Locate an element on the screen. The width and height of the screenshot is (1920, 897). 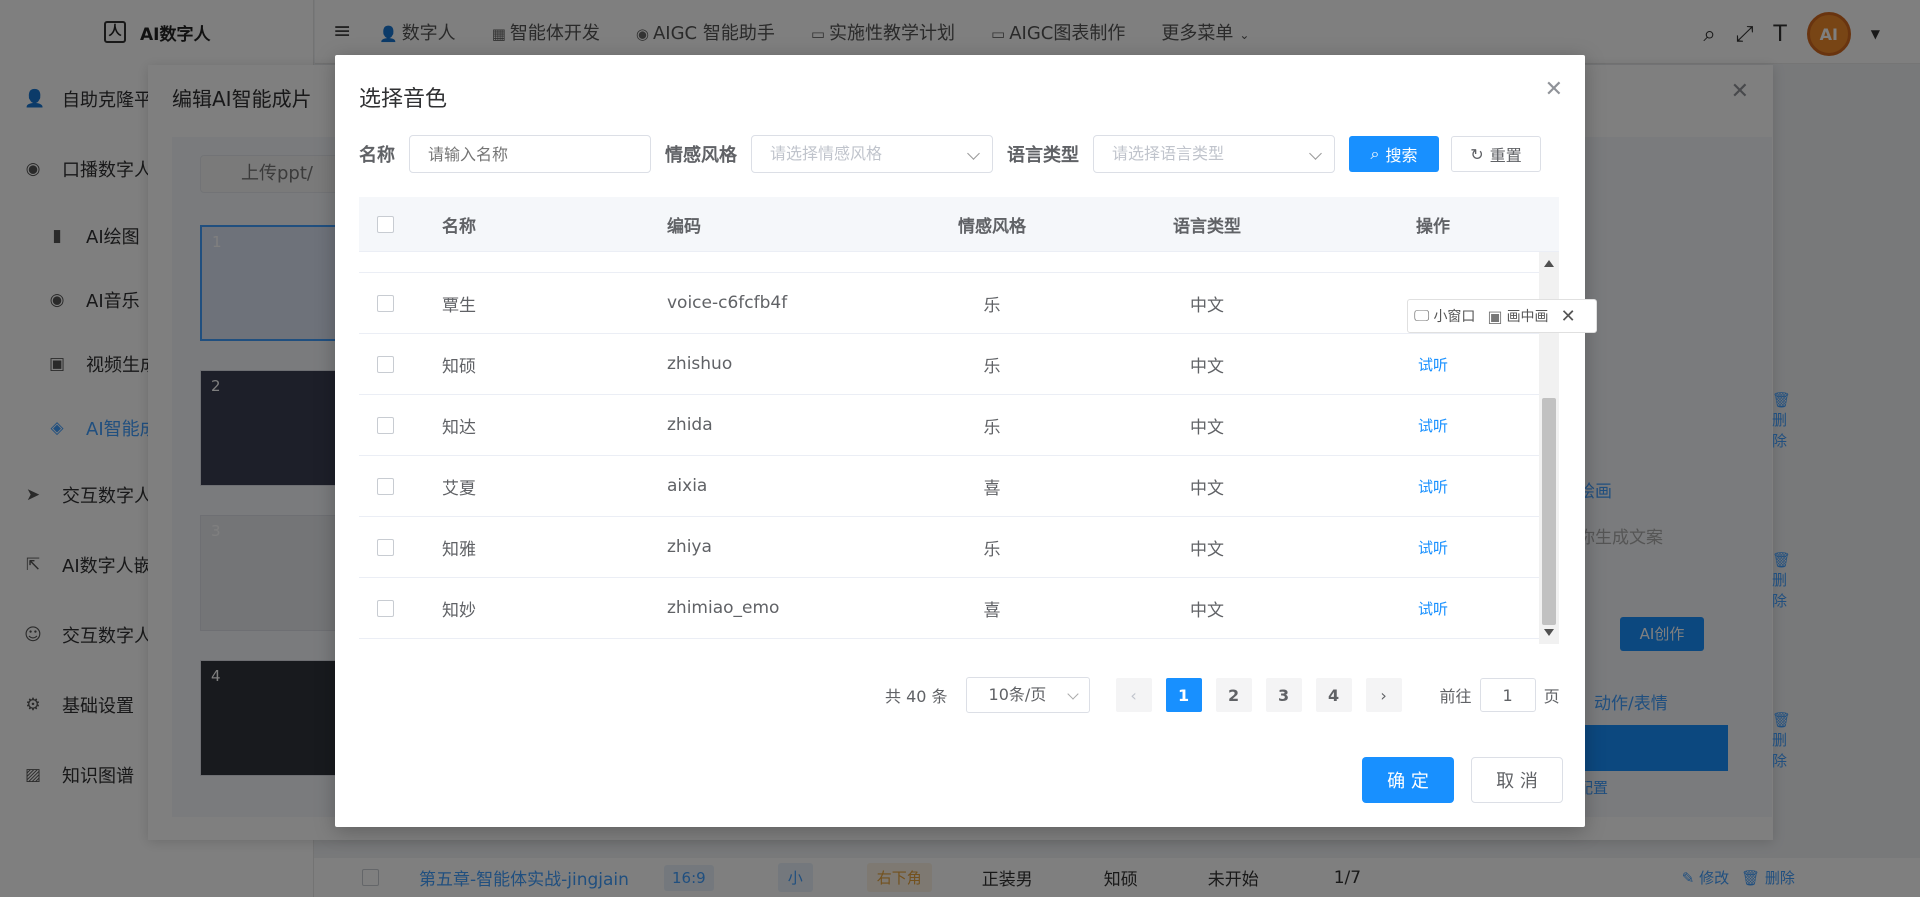
total-count: 共 40 条 is located at coordinates (916, 696).